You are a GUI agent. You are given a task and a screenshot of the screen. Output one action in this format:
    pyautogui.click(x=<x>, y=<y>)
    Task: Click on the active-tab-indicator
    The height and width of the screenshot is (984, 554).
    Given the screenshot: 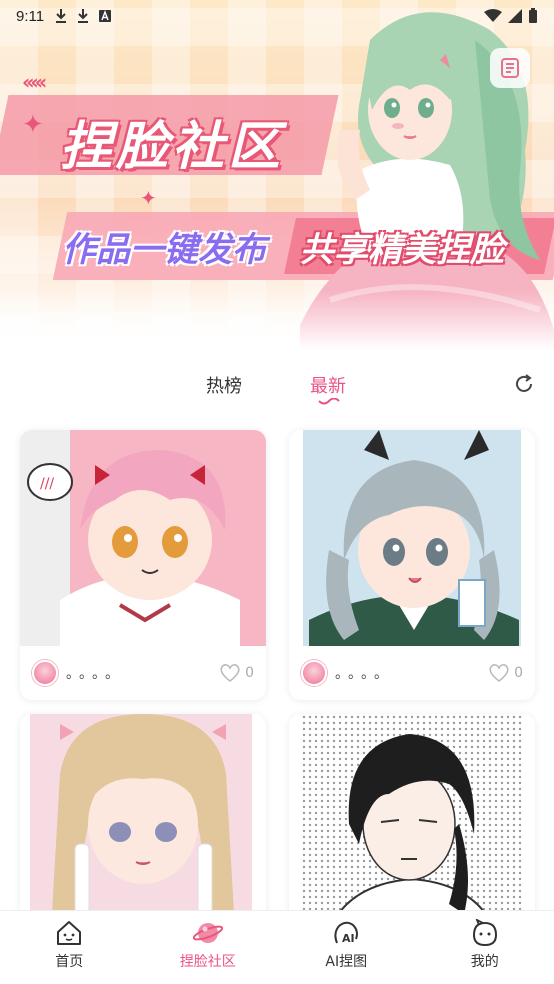 What is the action you would take?
    pyautogui.click(x=329, y=401)
    